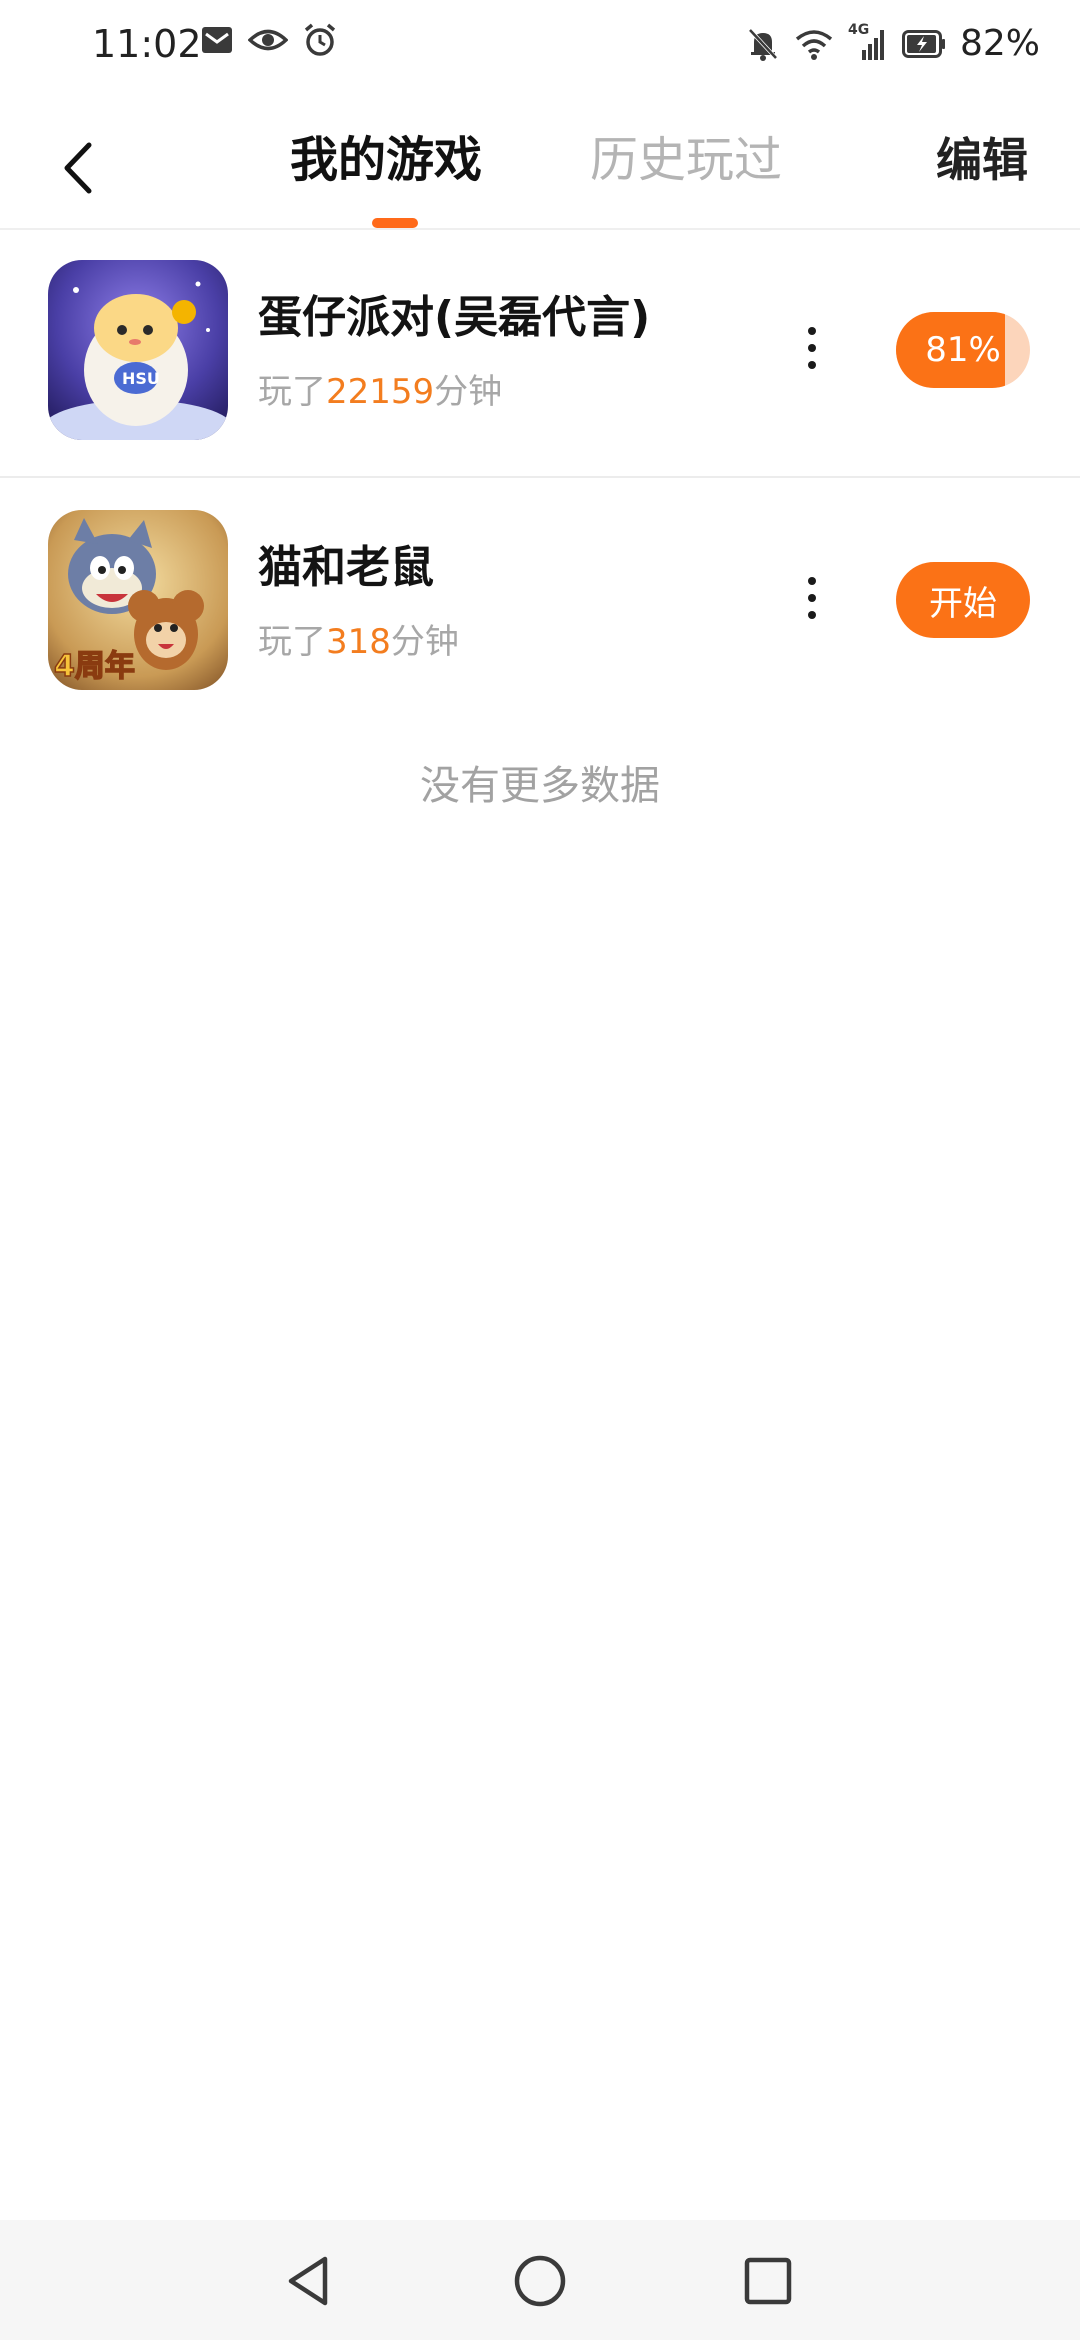  I want to click on game-list-item: HSU 蛋仔派对(吴磊代言) 玩了22159分钟 81%, so click(540, 353).